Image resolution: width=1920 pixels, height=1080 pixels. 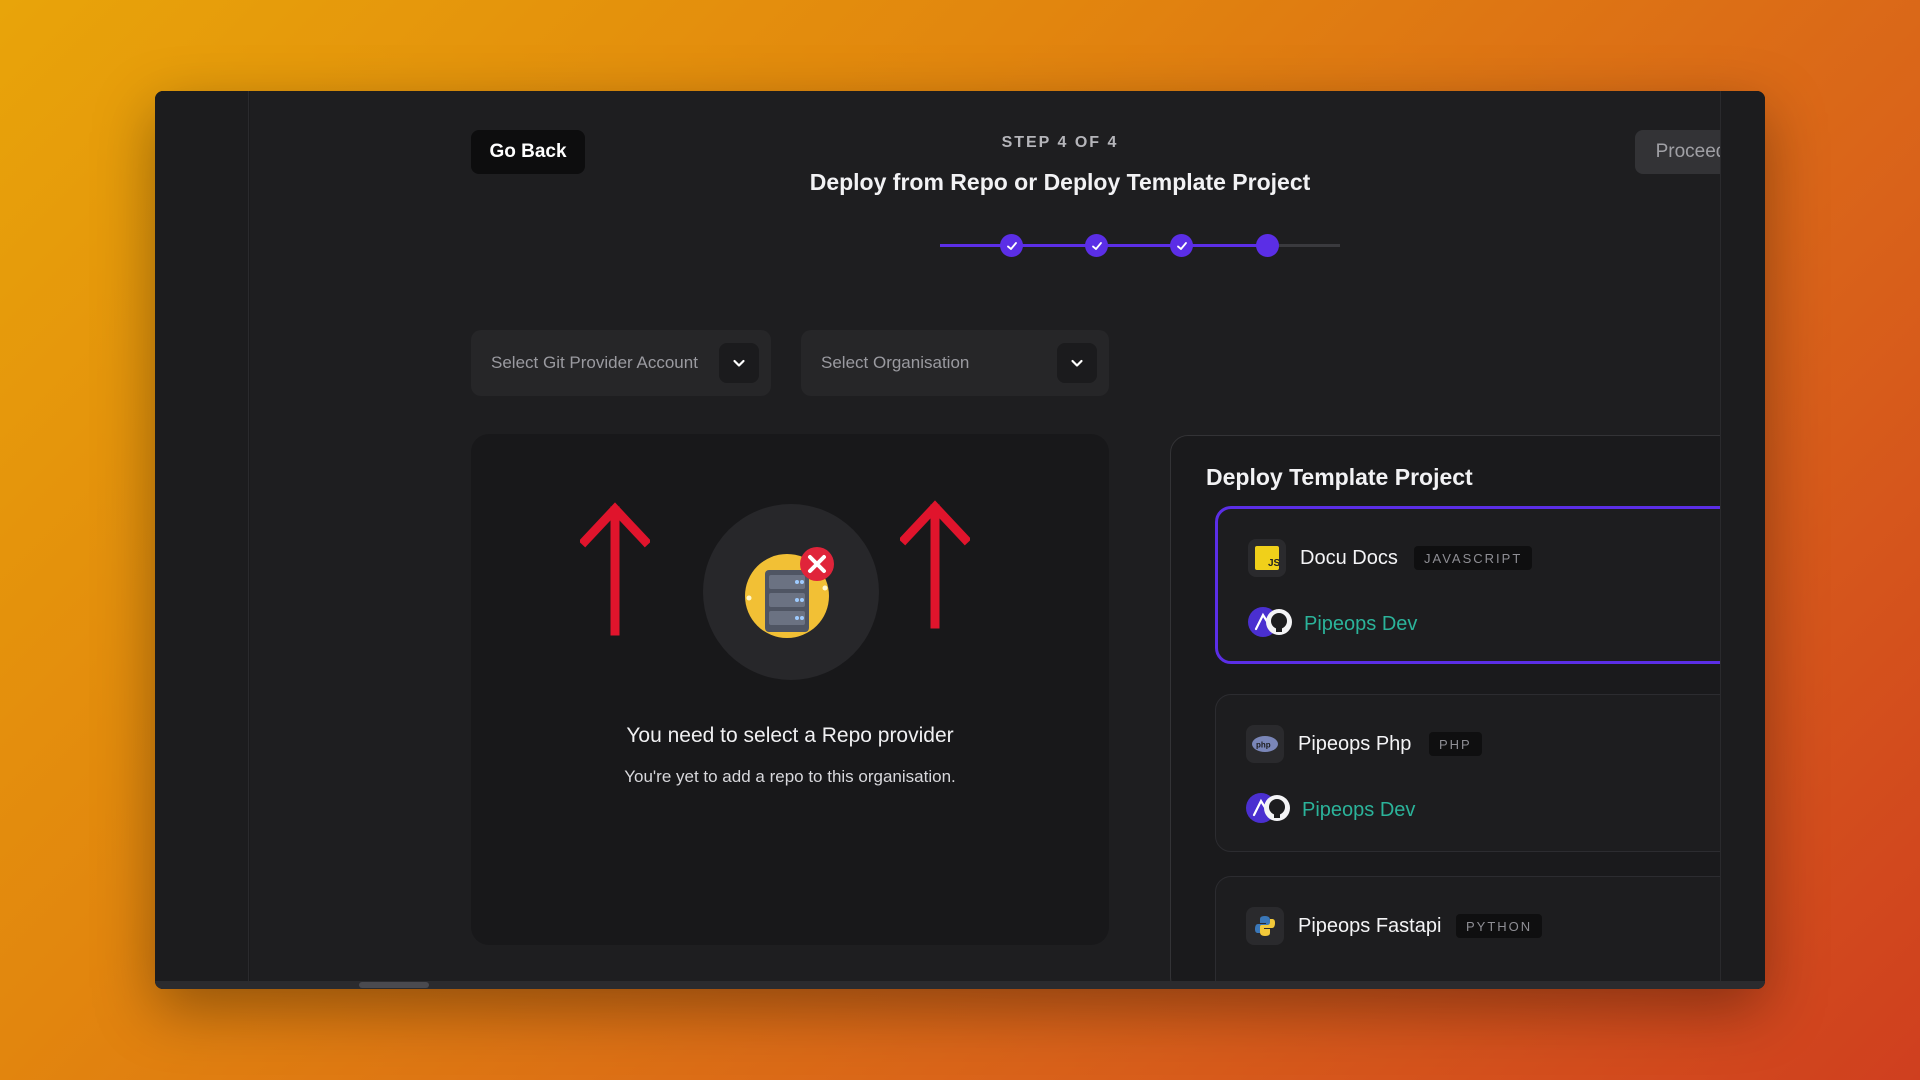 I want to click on language-badge: JAVASCRIPT, so click(x=1473, y=558).